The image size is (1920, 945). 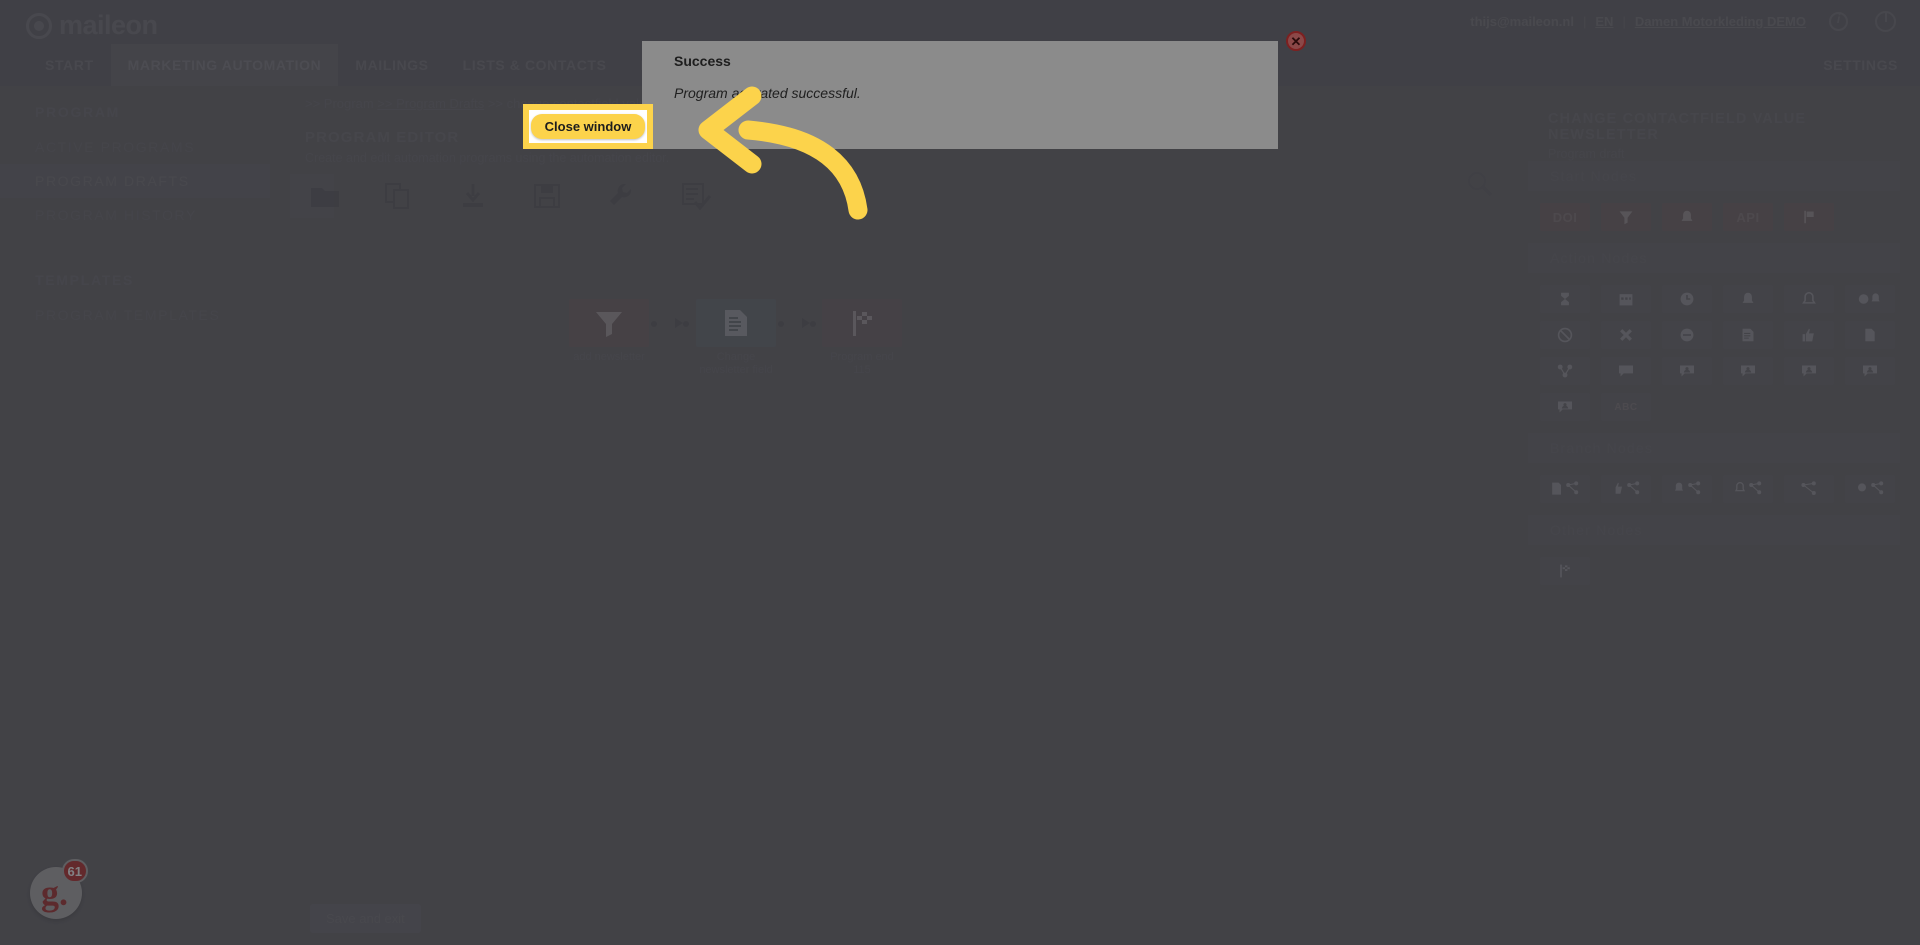 What do you see at coordinates (767, 93) in the screenshot?
I see `modal-message: Program activated successful.` at bounding box center [767, 93].